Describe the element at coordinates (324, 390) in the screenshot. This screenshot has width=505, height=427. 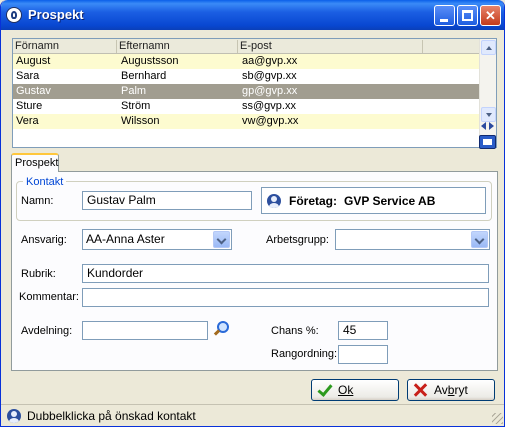
I see `check-icon` at that location.